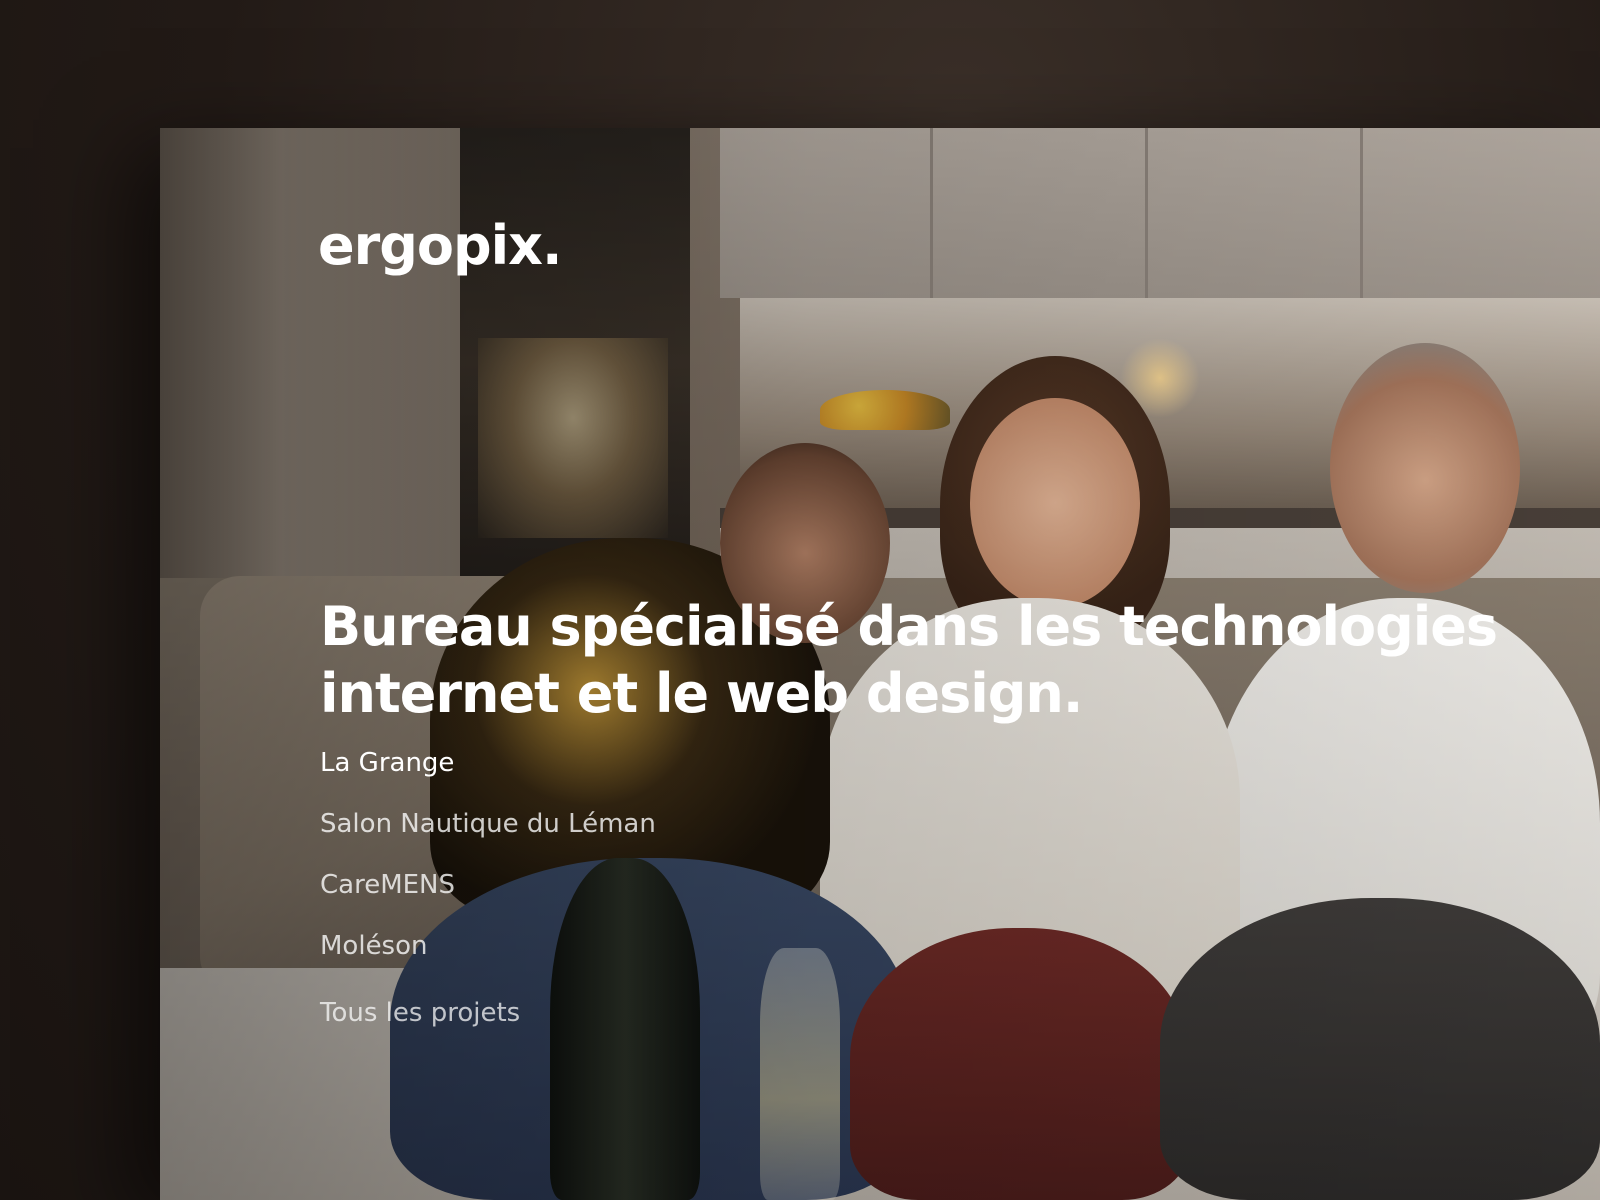 Image resolution: width=1600 pixels, height=1200 pixels. Describe the element at coordinates (488, 824) in the screenshot. I see `project-link-salon-nautique: Salon Nautique du Léman` at that location.